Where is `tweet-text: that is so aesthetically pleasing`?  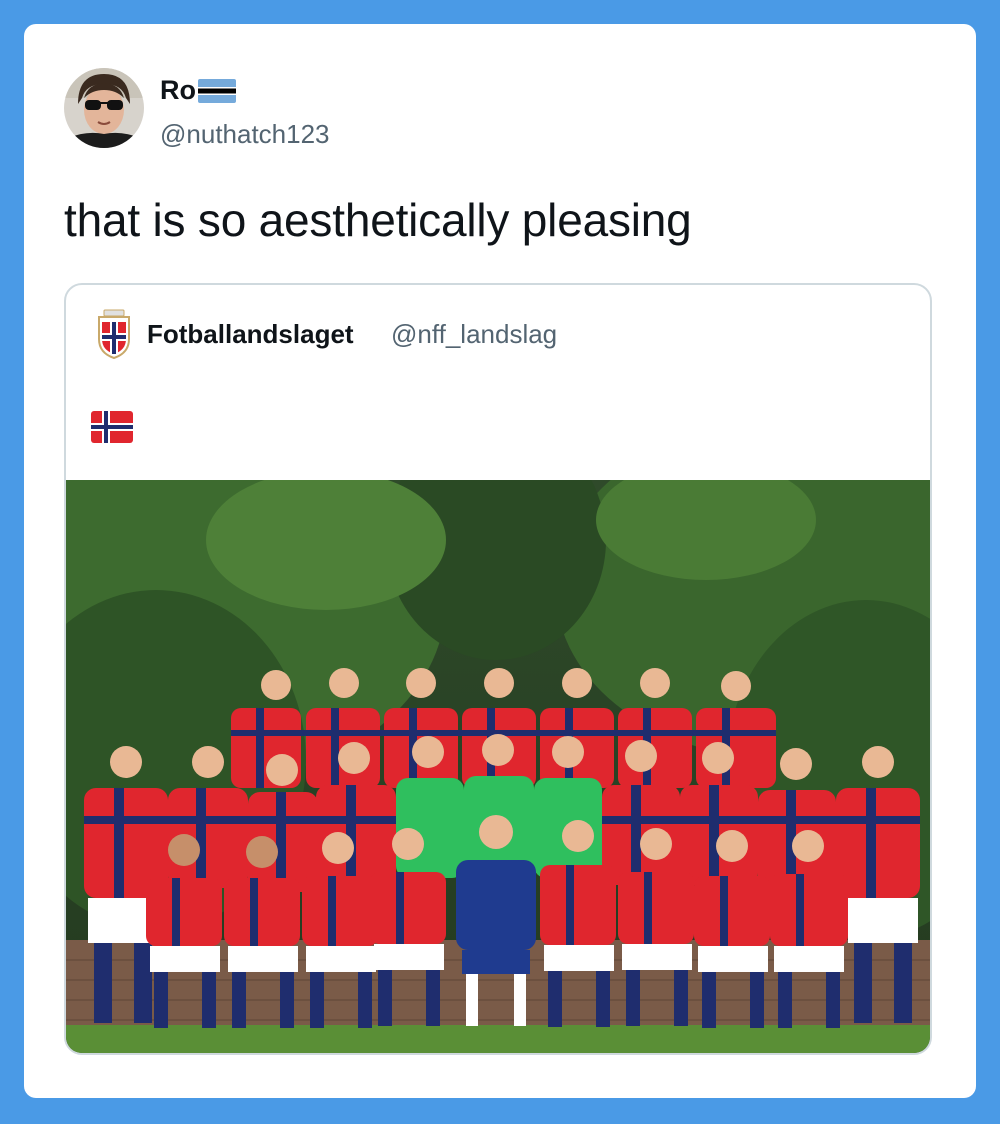 tweet-text: that is so aesthetically pleasing is located at coordinates (378, 220).